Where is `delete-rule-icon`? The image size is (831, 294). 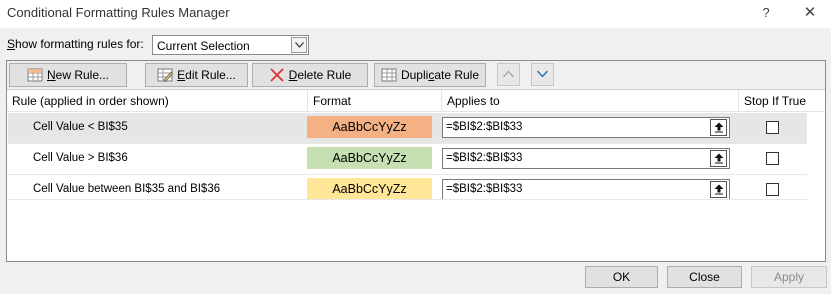
delete-rule-icon is located at coordinates (277, 75).